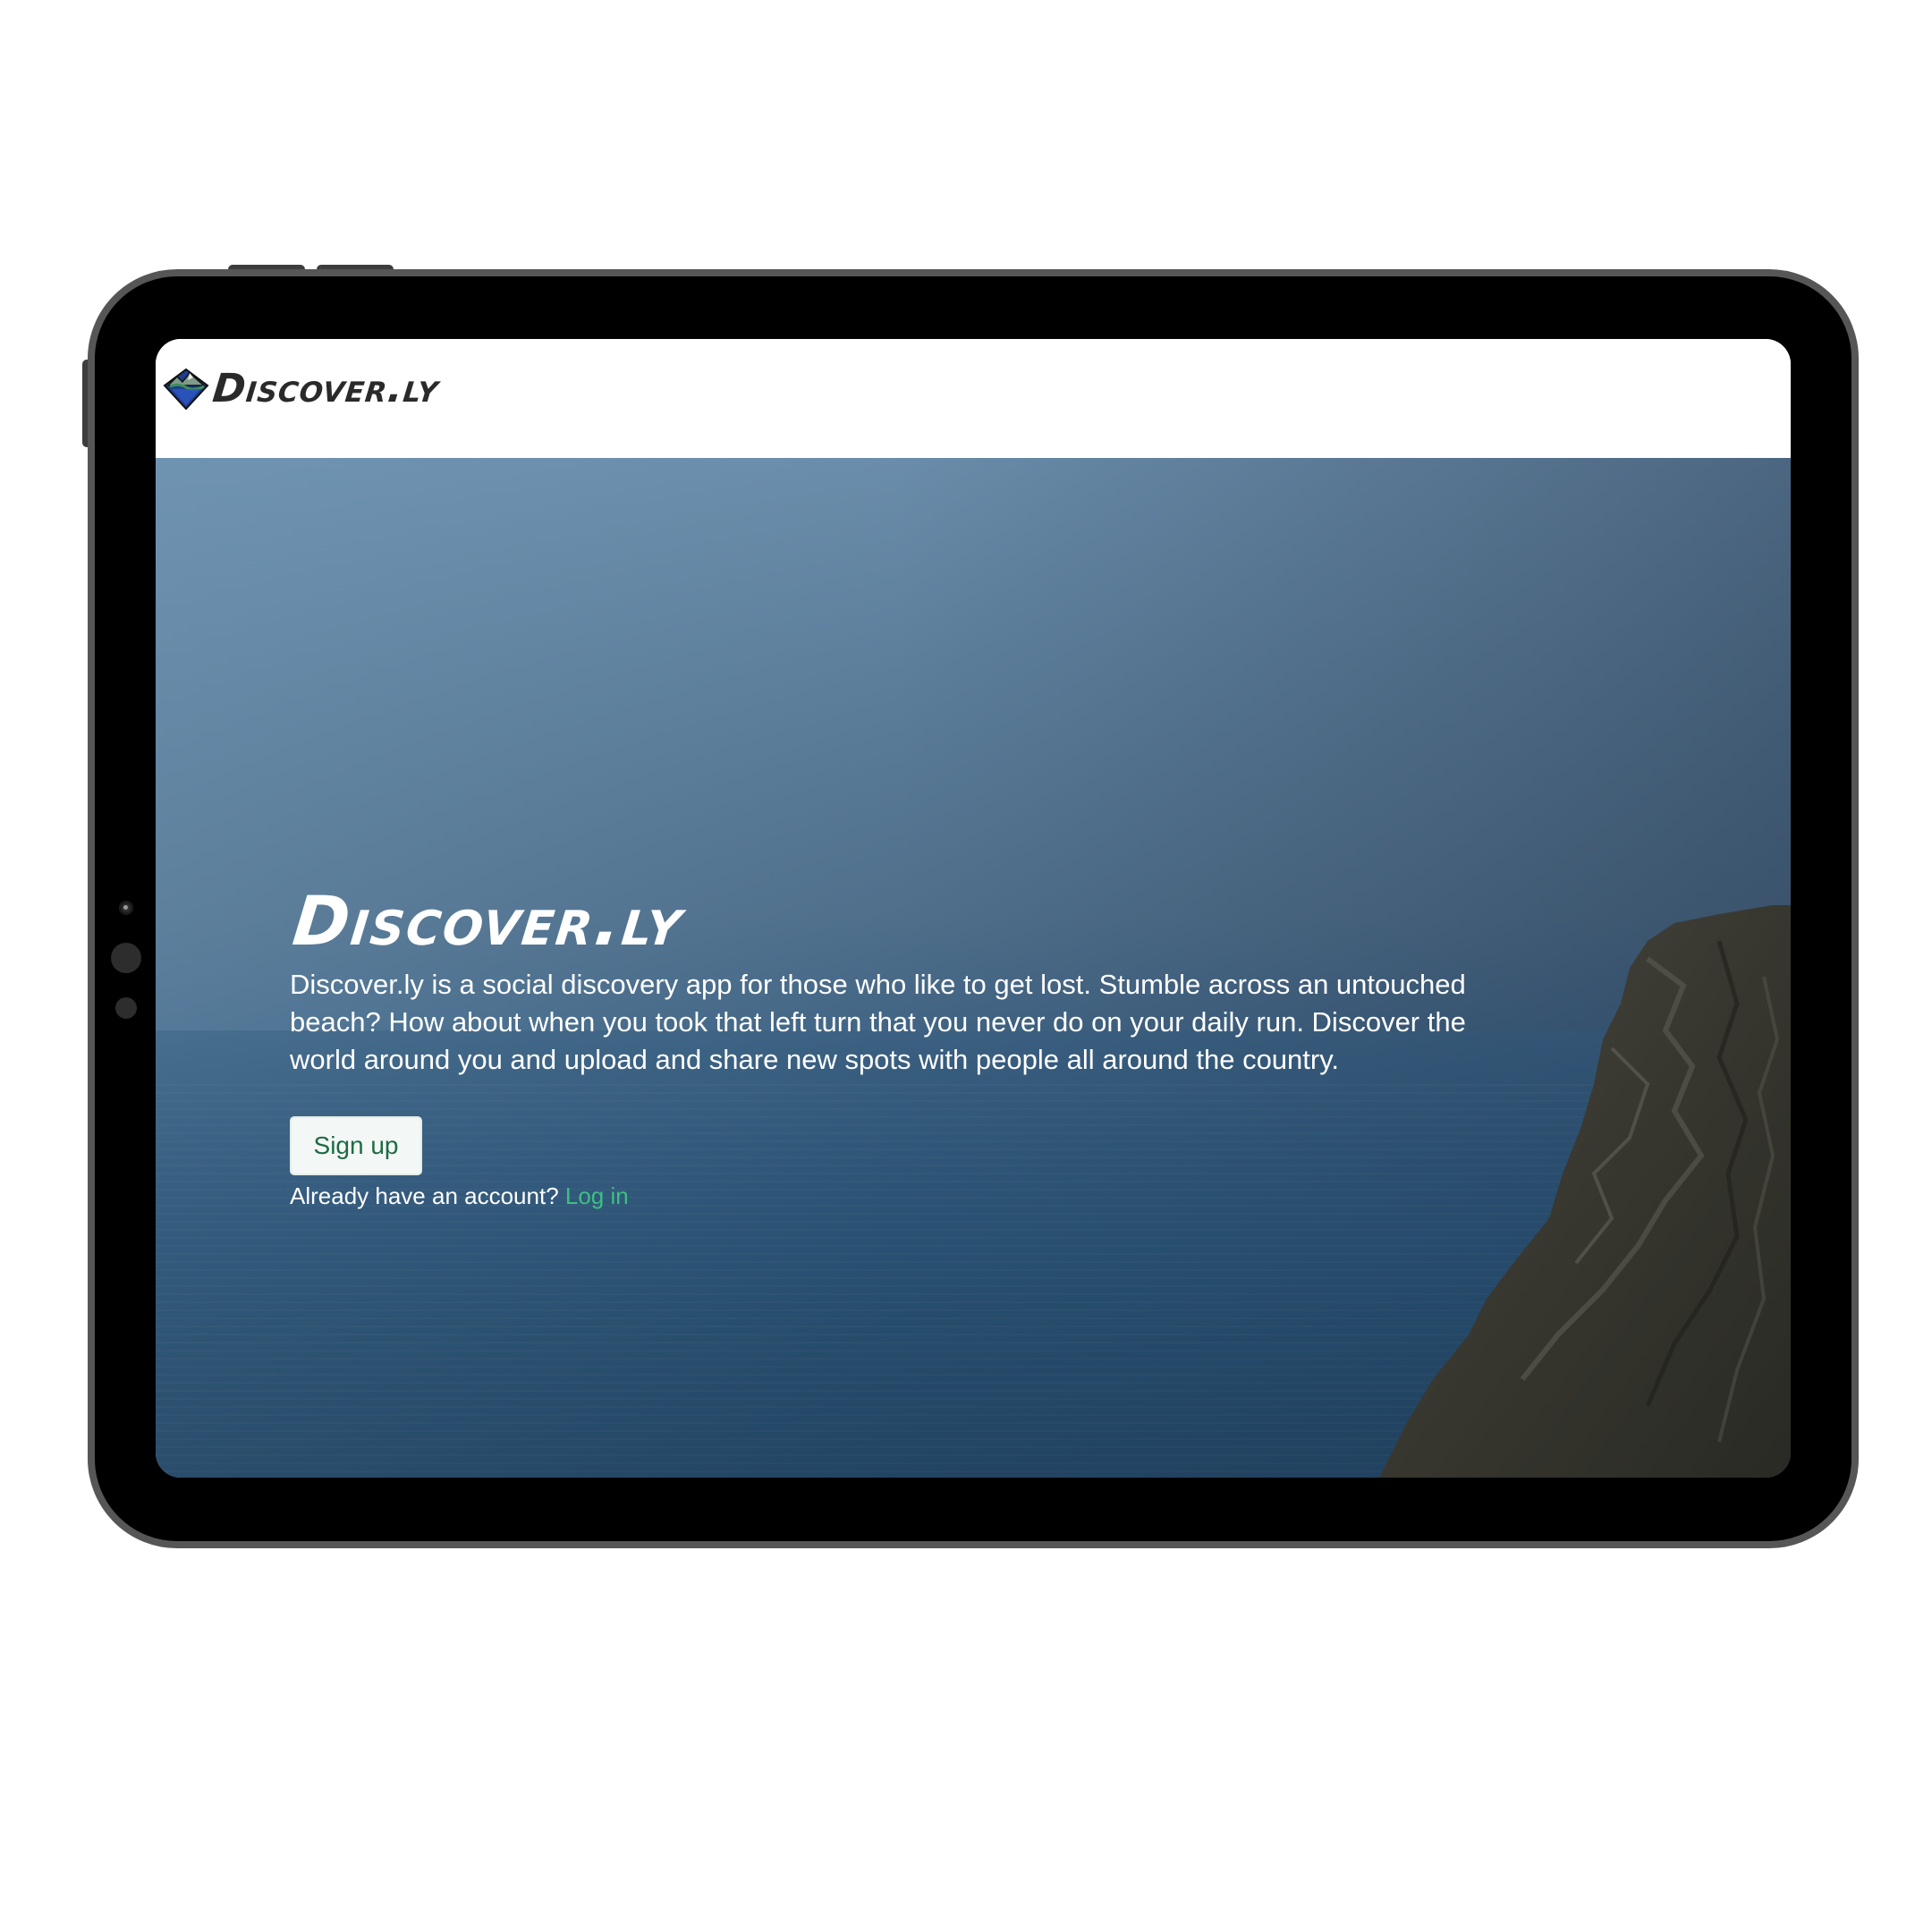 This screenshot has height=1932, width=1932. What do you see at coordinates (424, 1195) in the screenshot?
I see `login-prompt-text: Already have an account?` at bounding box center [424, 1195].